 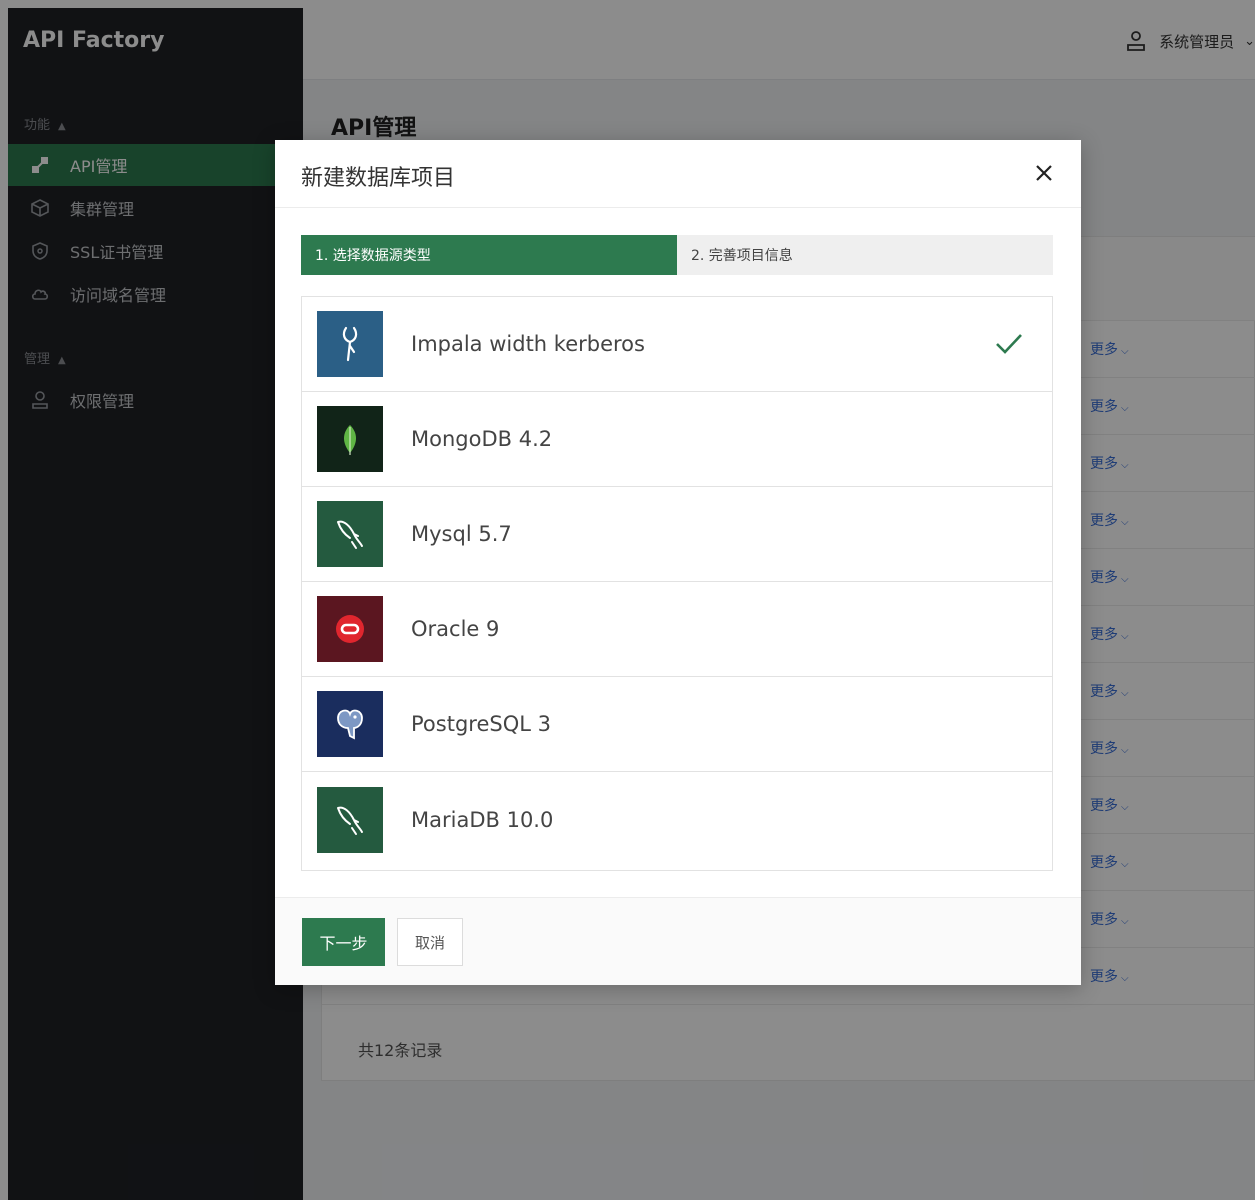 What do you see at coordinates (489, 255) in the screenshot?
I see `step-select-source: 1. 选择数据源类型` at bounding box center [489, 255].